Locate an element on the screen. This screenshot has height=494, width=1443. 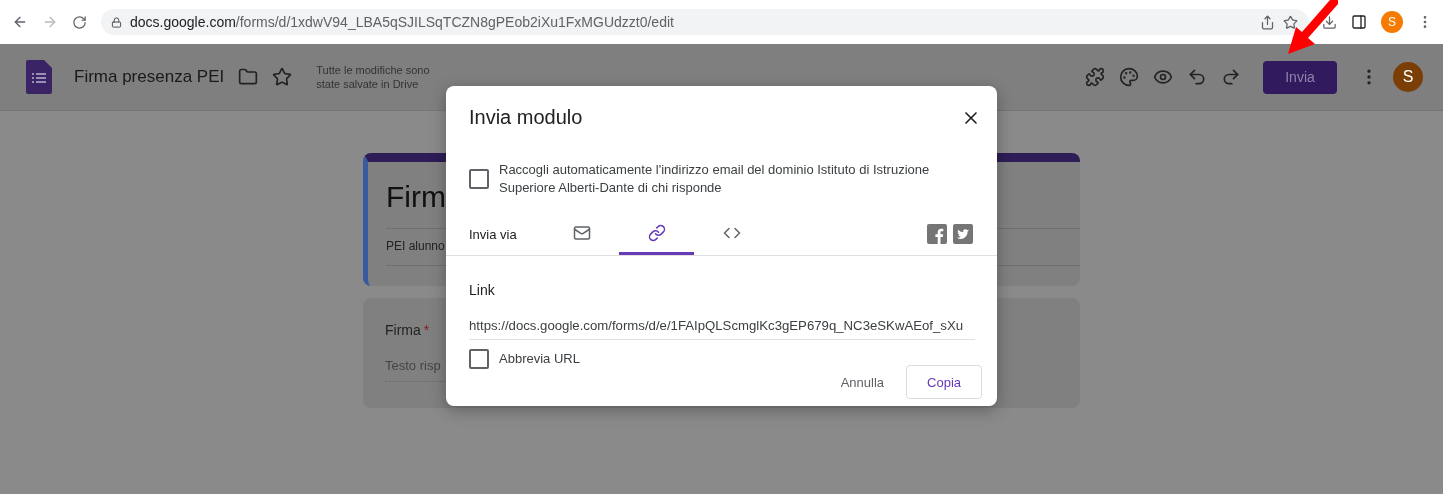
link-icon is located at coordinates (656, 232).